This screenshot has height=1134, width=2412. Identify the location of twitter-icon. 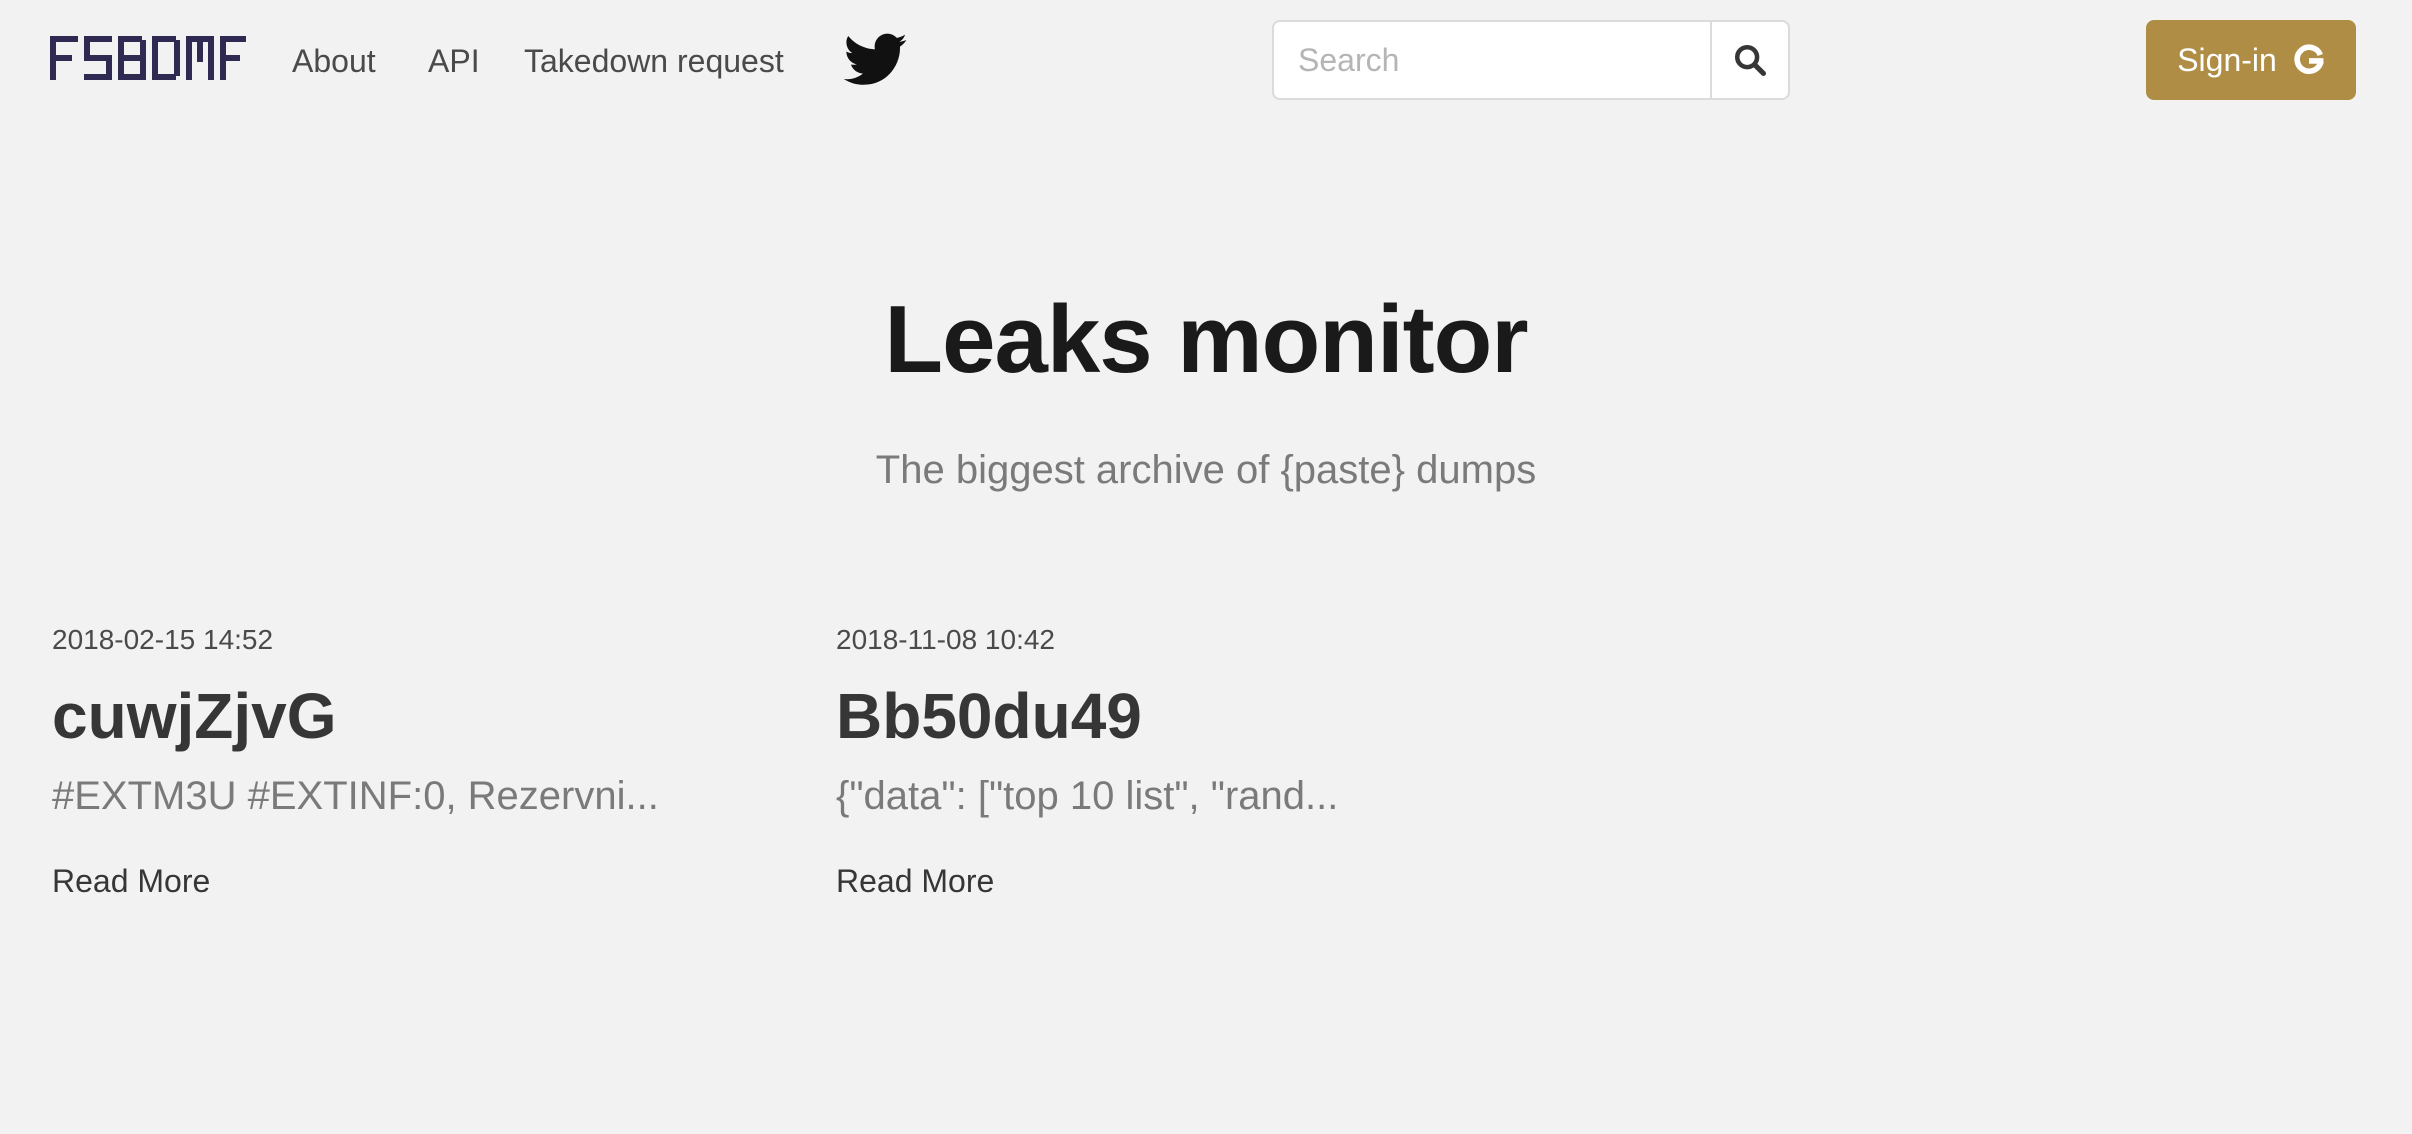
(875, 60).